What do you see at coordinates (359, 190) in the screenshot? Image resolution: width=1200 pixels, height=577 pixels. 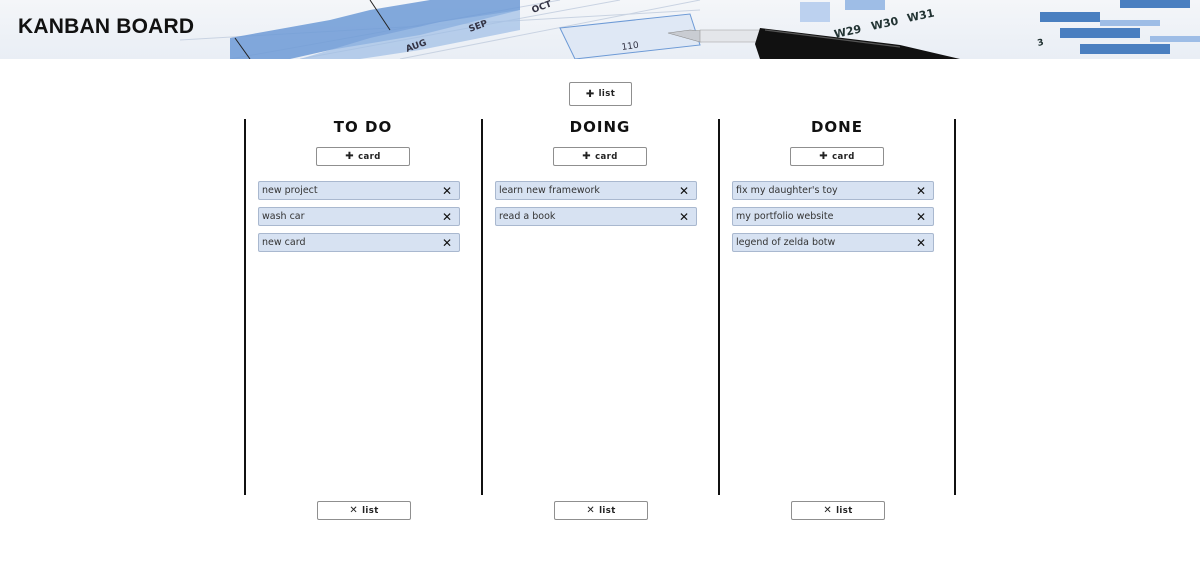 I see `card: new project ✕` at bounding box center [359, 190].